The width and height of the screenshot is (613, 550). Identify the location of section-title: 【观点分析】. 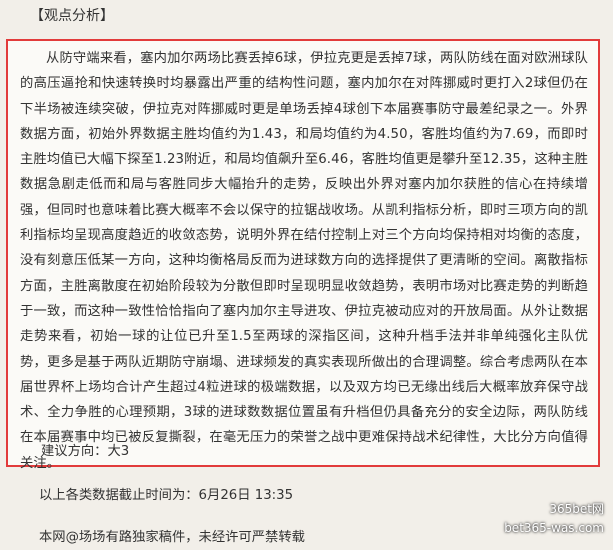
(72, 16).